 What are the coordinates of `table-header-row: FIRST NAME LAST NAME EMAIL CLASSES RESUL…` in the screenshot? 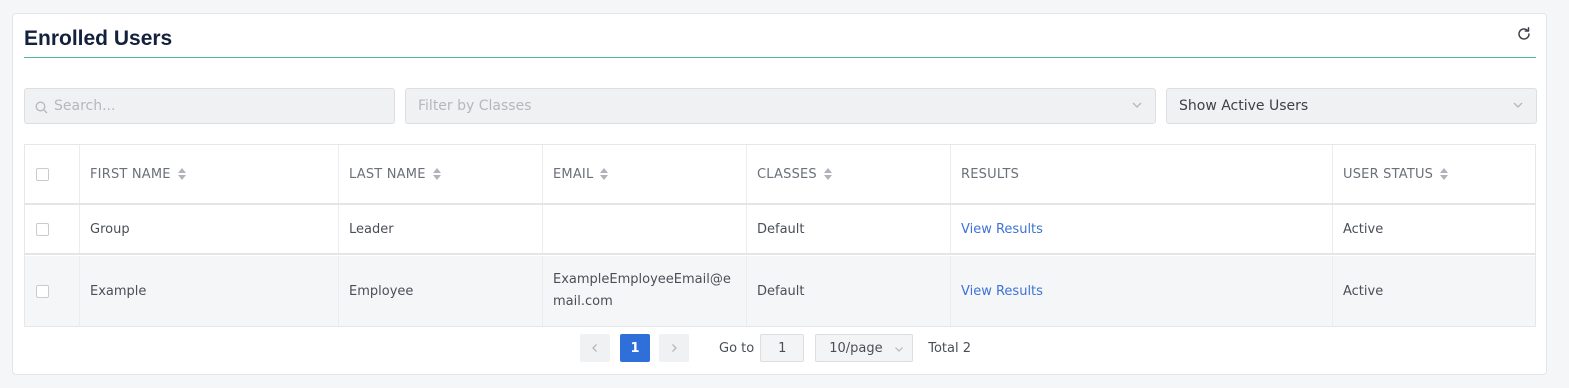 It's located at (780, 175).